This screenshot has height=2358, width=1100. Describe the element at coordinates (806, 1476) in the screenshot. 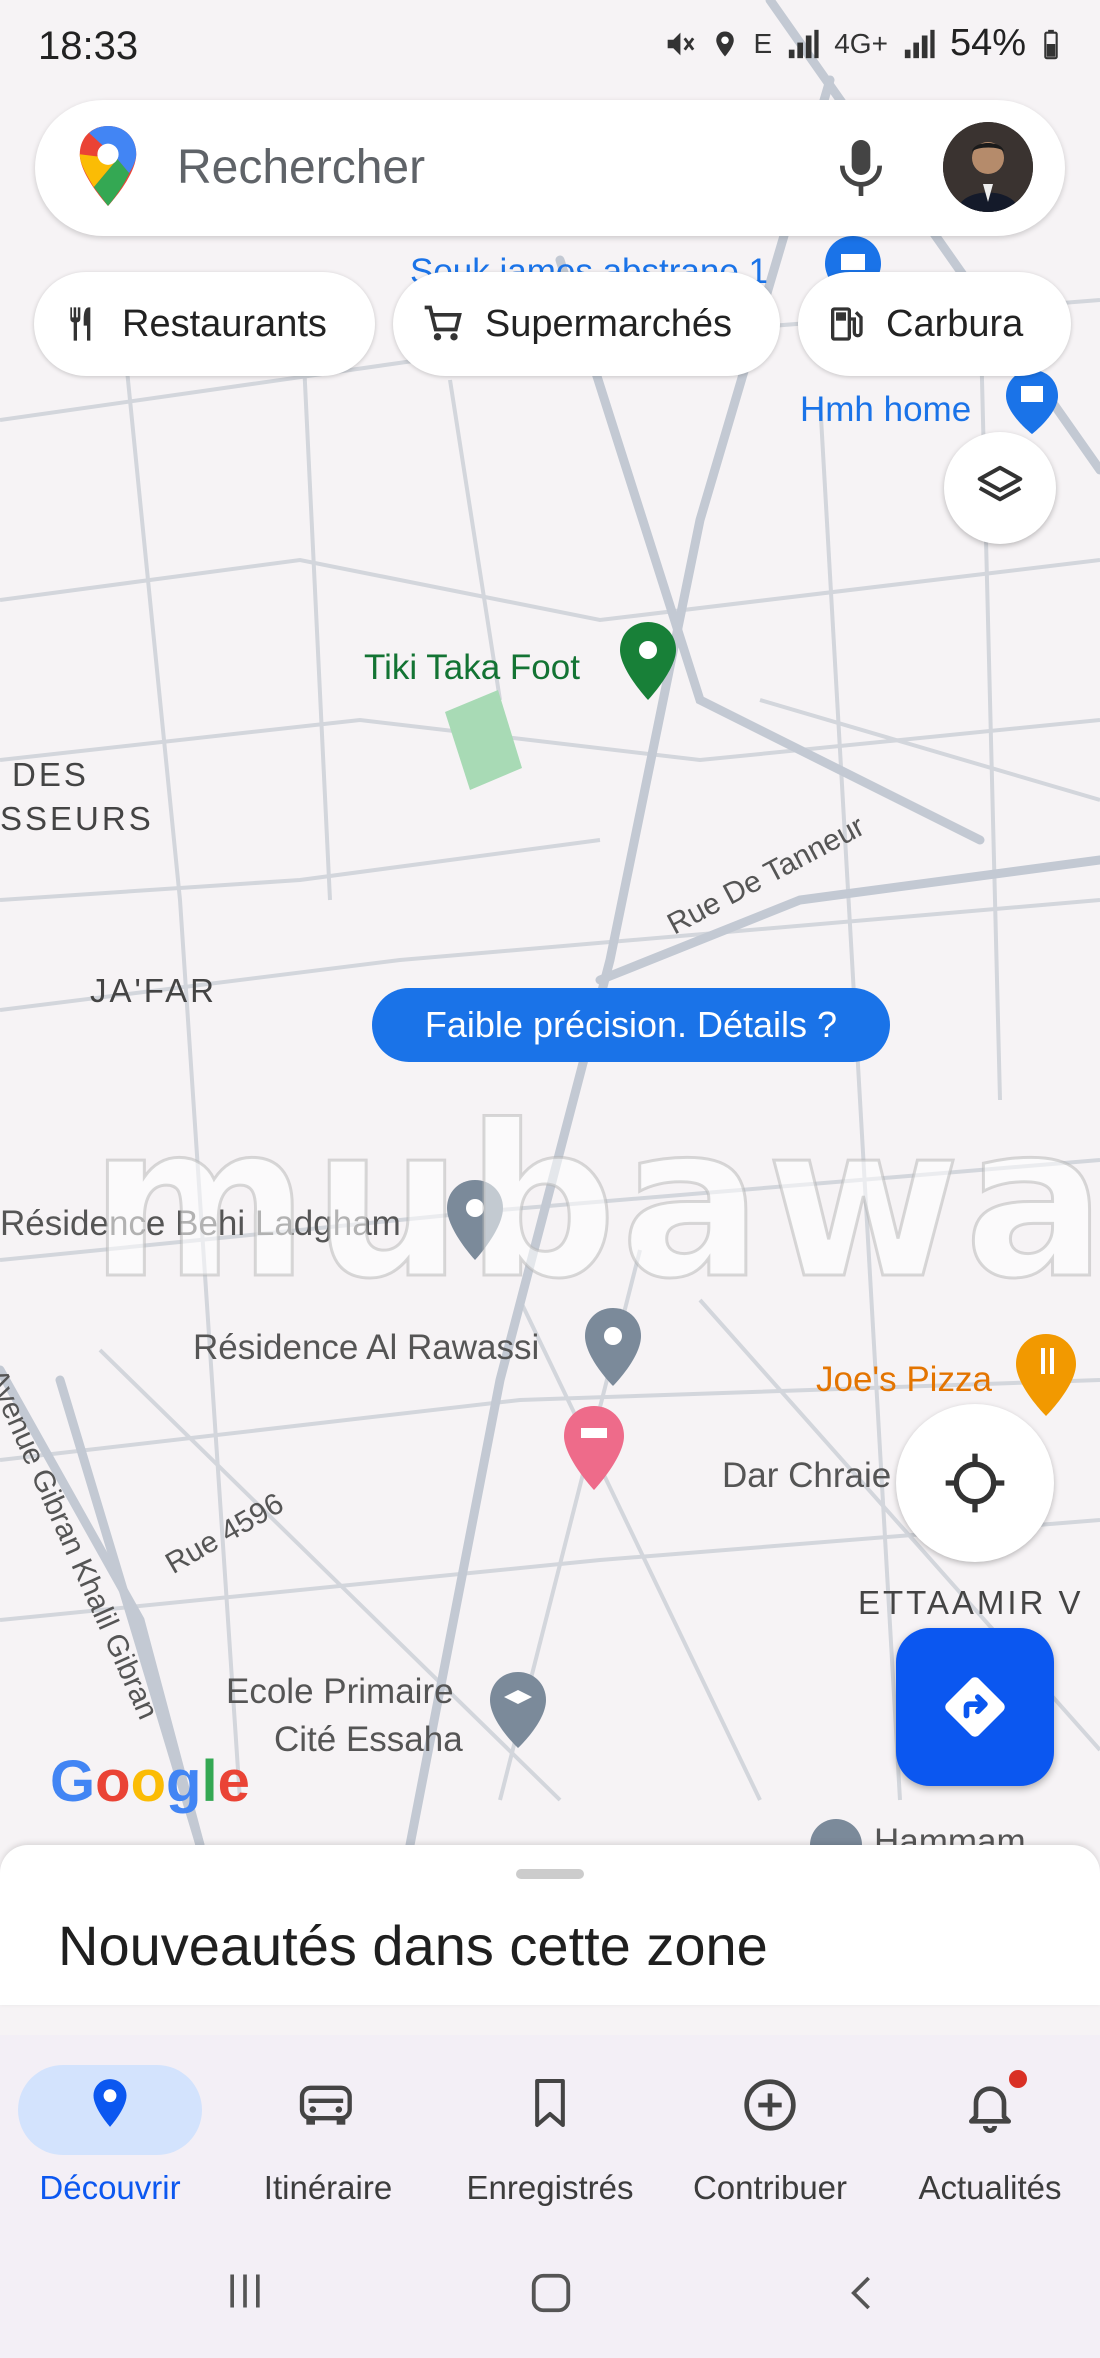

I see `map-label-dar-chraie: Dar Chraie` at that location.